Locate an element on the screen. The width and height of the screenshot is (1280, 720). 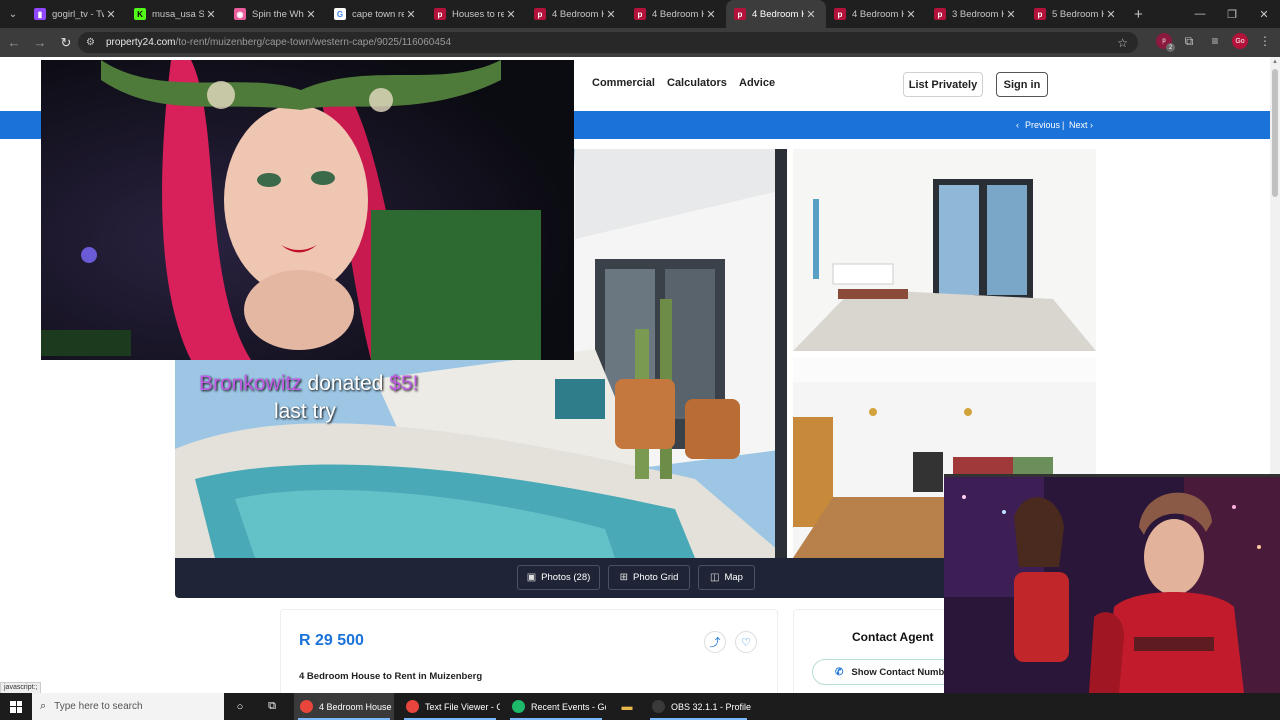
windows-start-icon is located at coordinates (16, 706).